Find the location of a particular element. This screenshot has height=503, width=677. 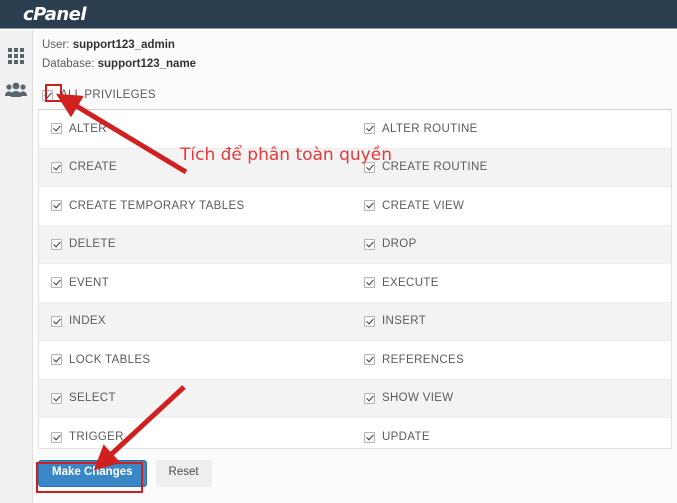

privilege-label: TRIGGER is located at coordinates (96, 437).